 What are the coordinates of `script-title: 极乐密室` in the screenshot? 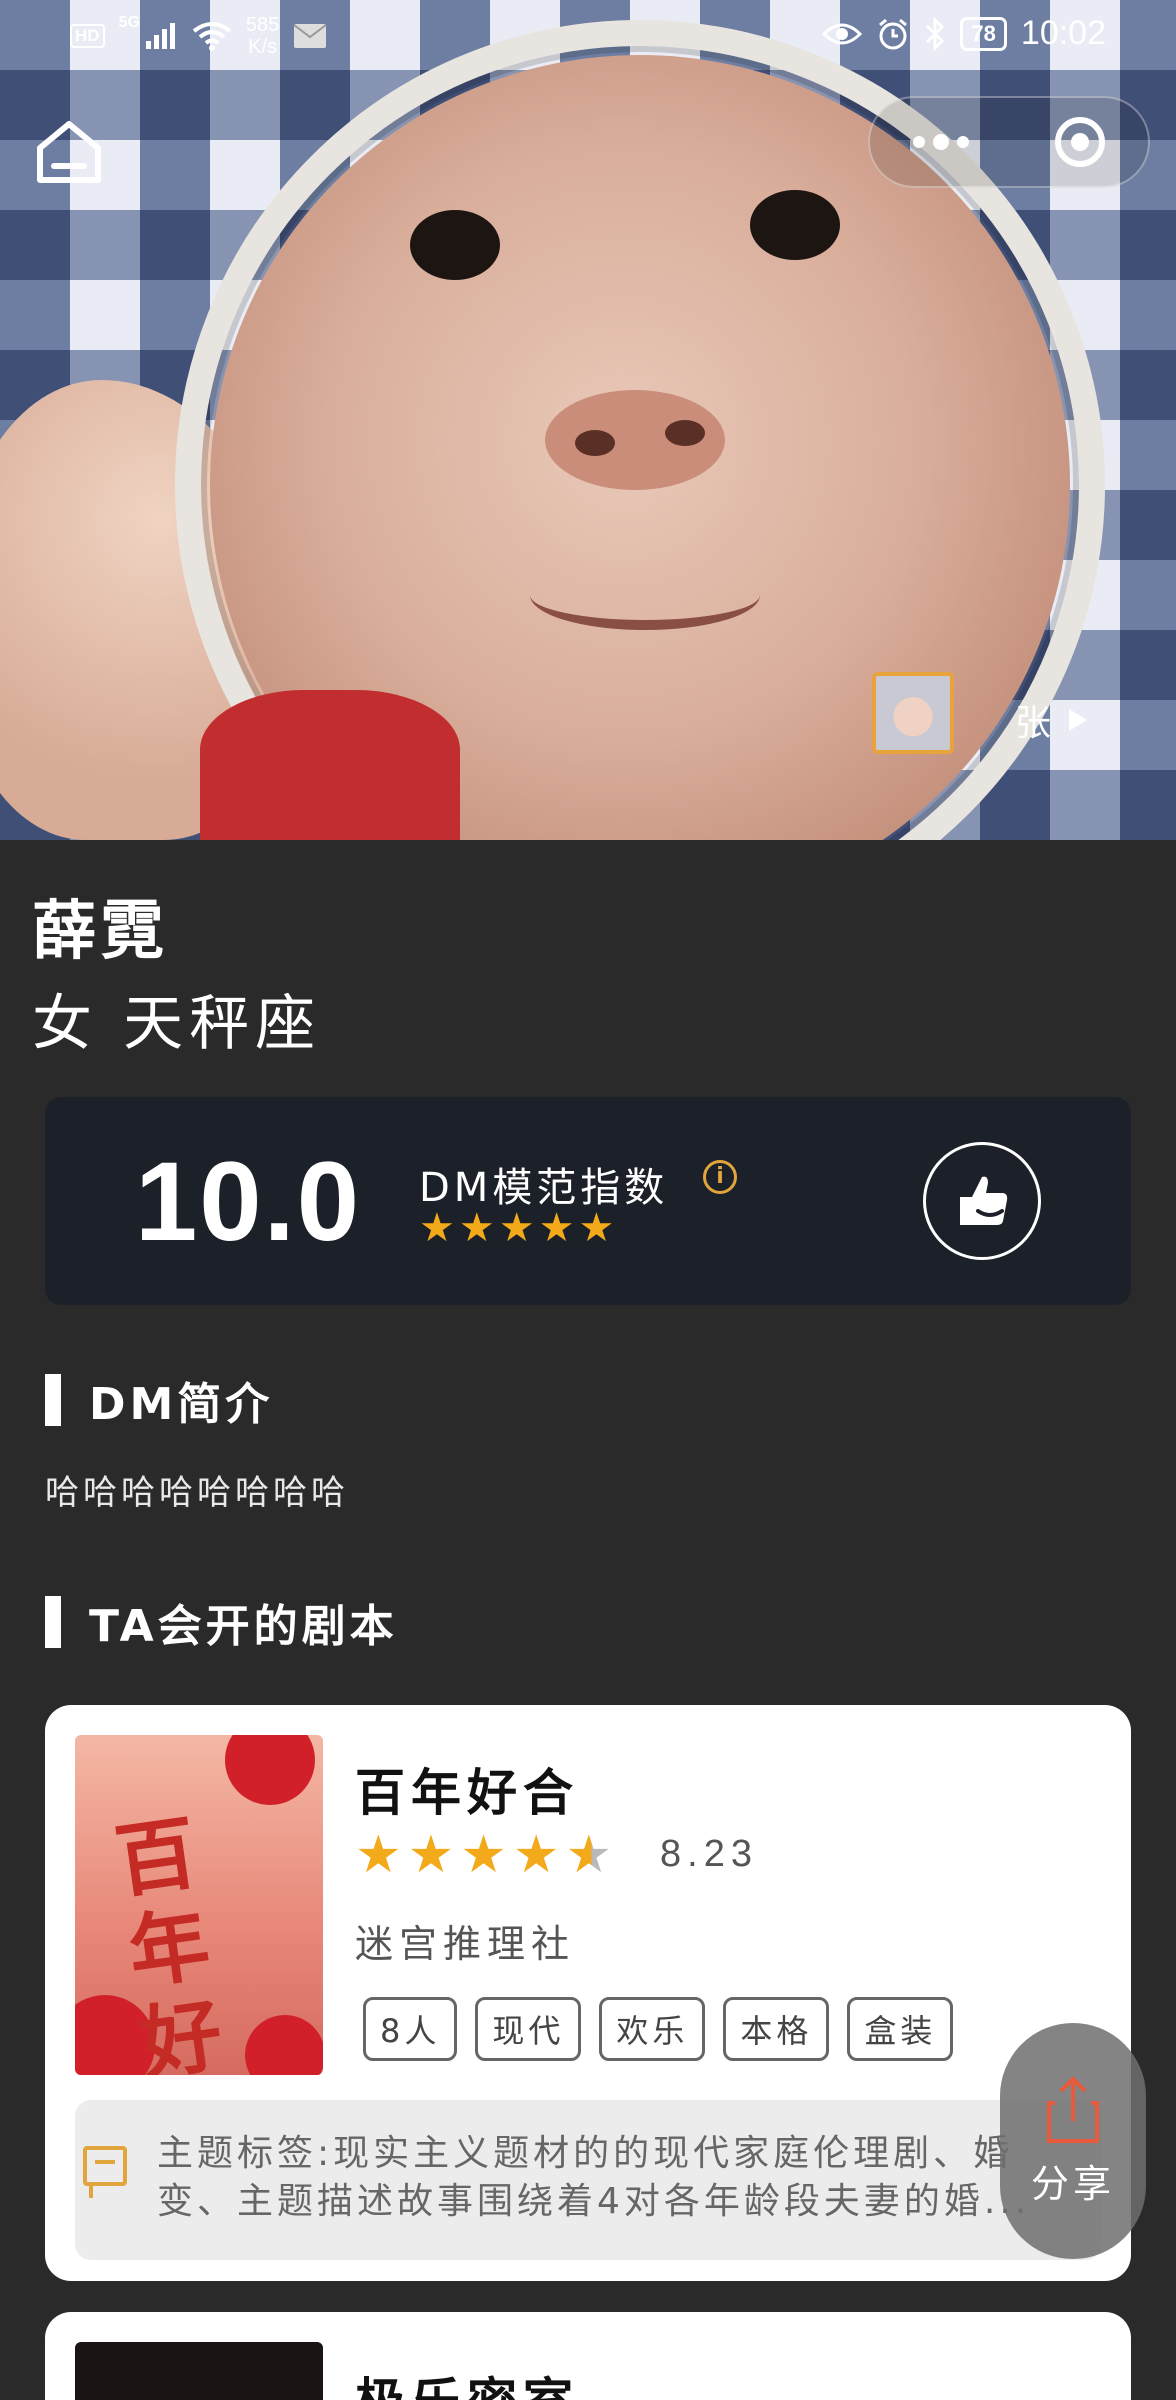 It's located at (467, 2381).